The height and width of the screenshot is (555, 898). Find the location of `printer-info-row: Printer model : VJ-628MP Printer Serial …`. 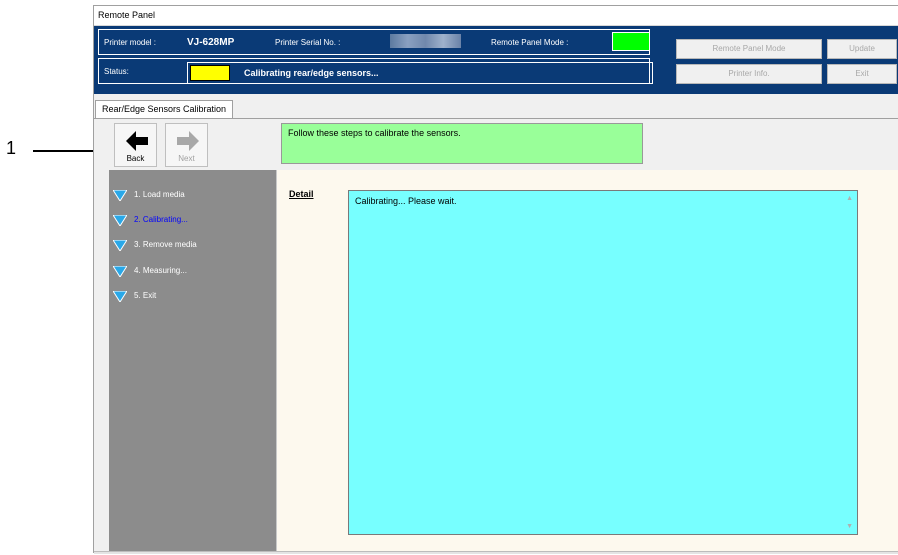

printer-info-row: Printer model : VJ-628MP Printer Serial … is located at coordinates (374, 42).